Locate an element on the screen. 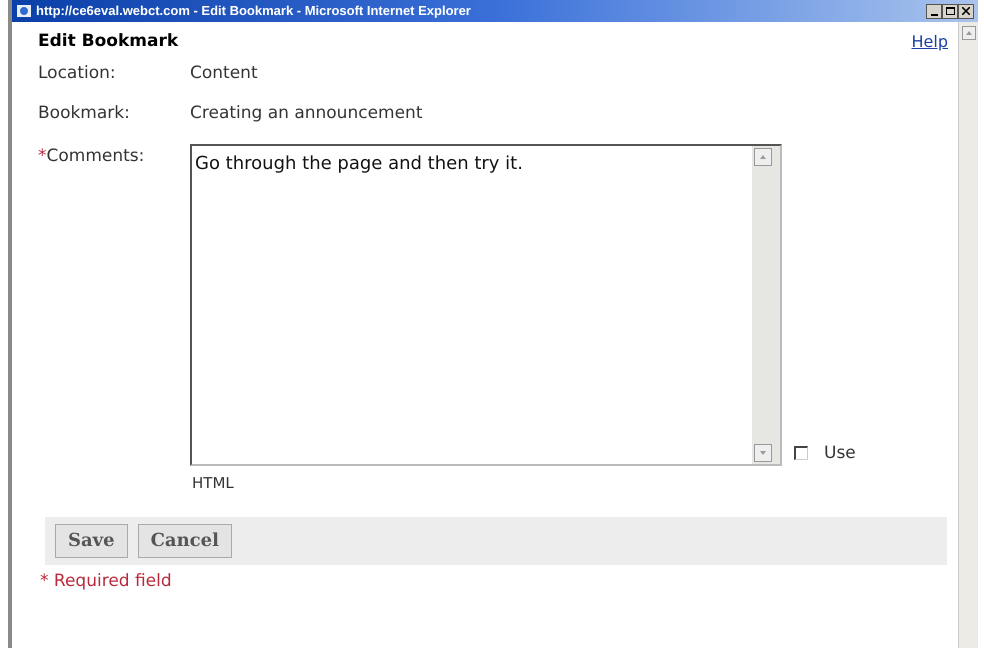 This screenshot has height=648, width=984. required-mark: * is located at coordinates (42, 156).